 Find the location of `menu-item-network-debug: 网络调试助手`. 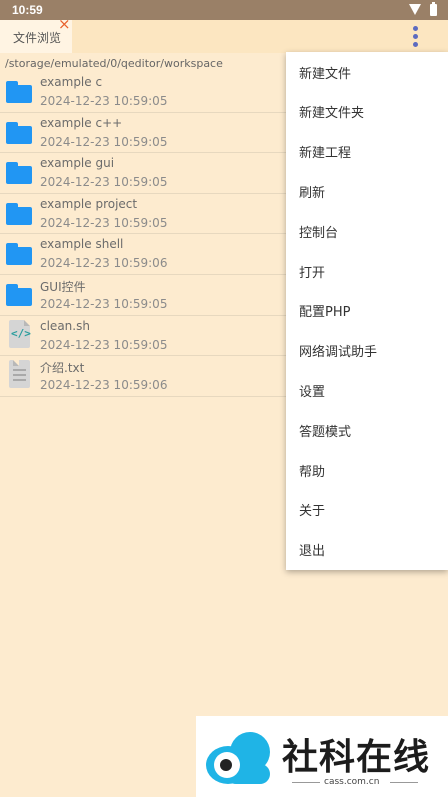

menu-item-network-debug: 网络调试助手 is located at coordinates (367, 351).